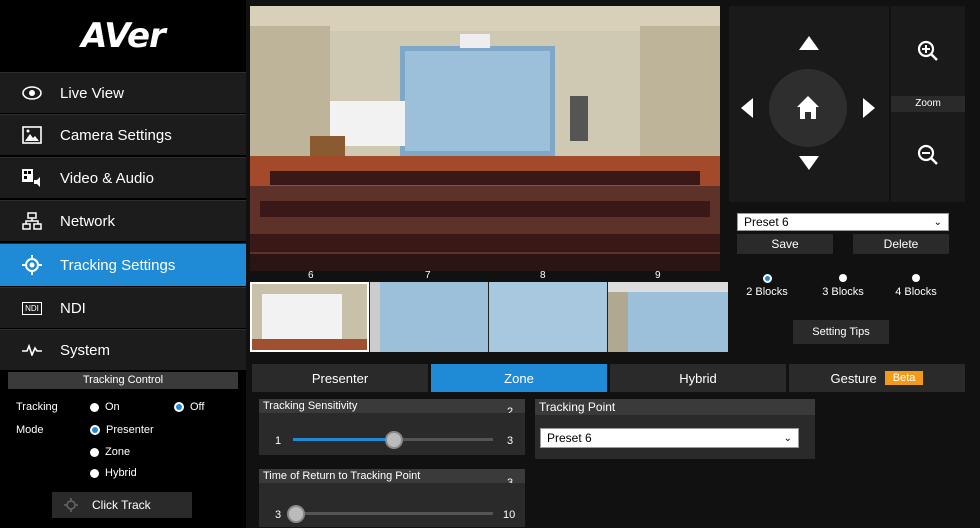  Describe the element at coordinates (278, 441) in the screenshot. I see `slider-min: 1` at that location.